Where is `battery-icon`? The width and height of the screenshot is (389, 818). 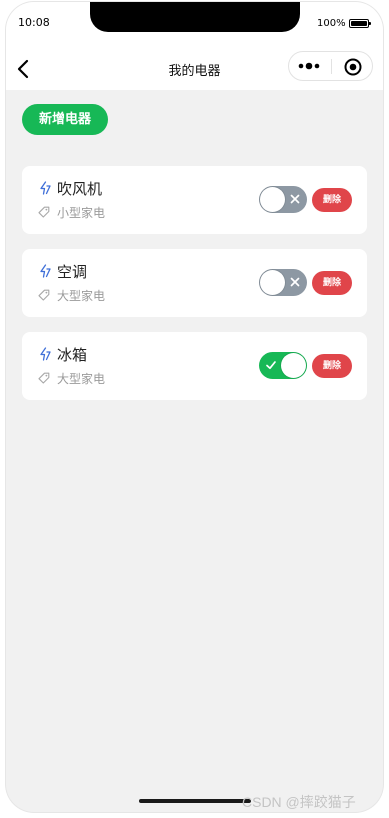 battery-icon is located at coordinates (360, 23).